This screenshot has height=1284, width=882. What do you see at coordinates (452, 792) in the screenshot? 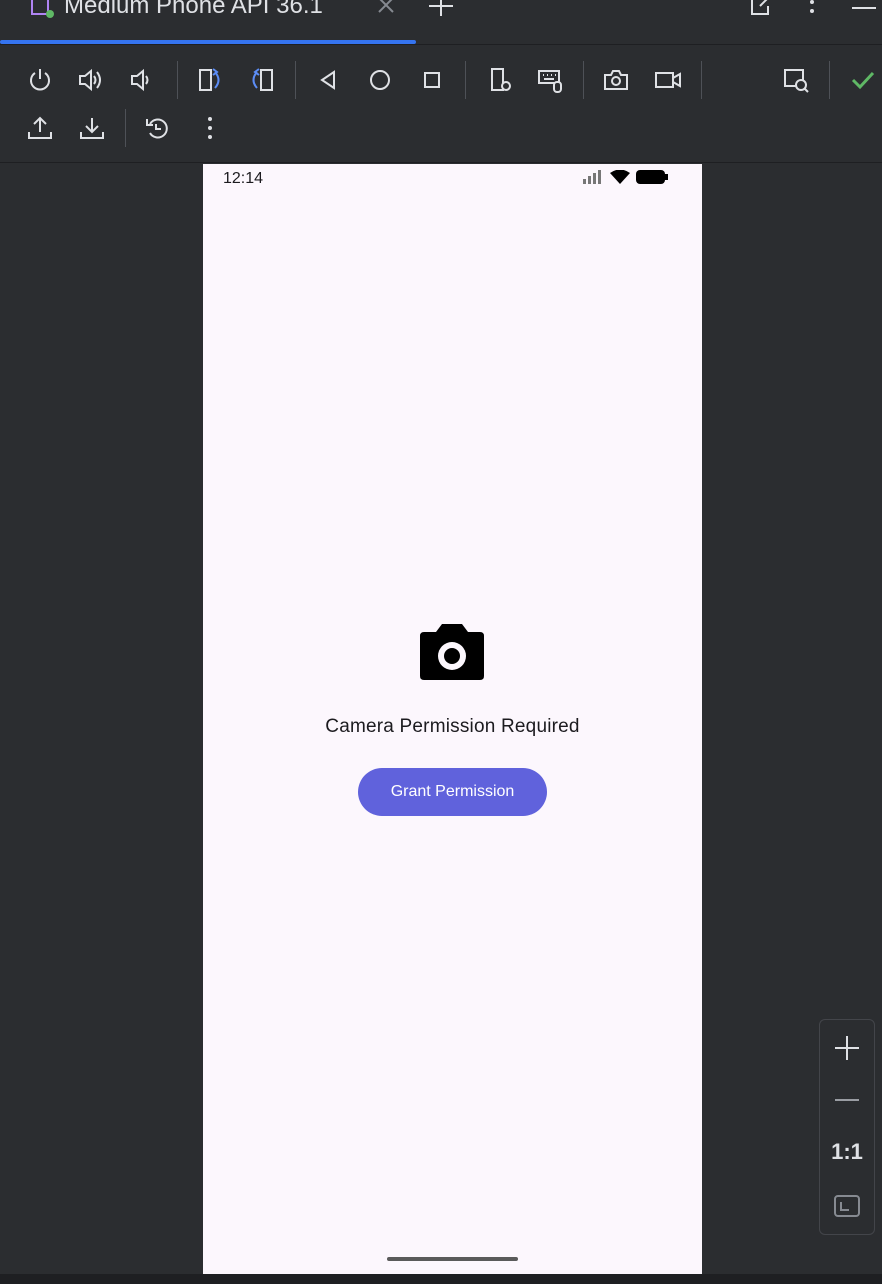
I see `grant-permission-button: Grant Permission` at bounding box center [452, 792].